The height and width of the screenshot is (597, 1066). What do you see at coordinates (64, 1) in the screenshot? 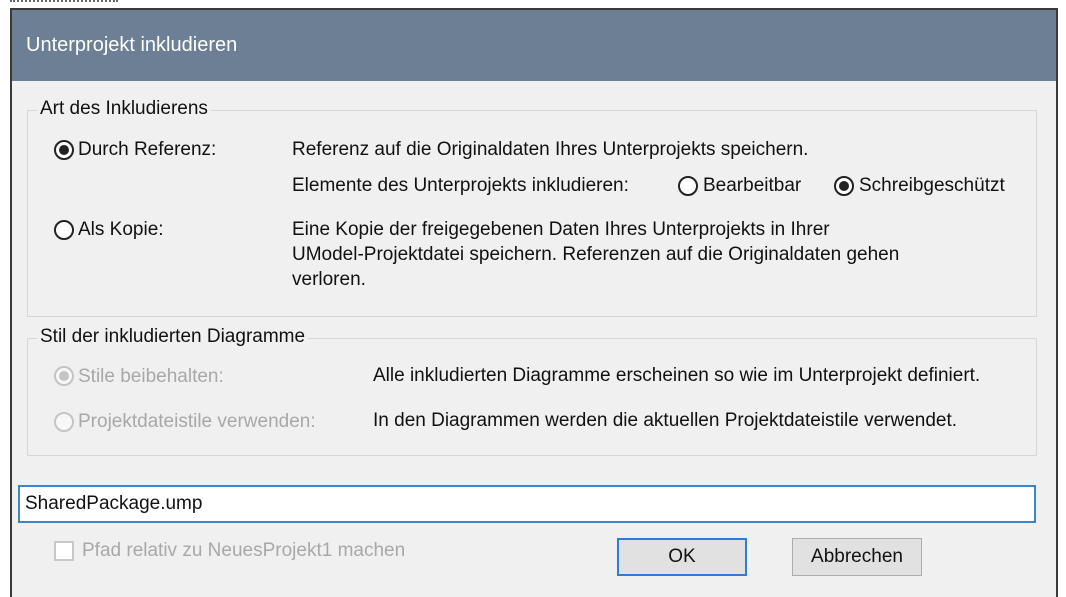
I see `dotted-edge` at bounding box center [64, 1].